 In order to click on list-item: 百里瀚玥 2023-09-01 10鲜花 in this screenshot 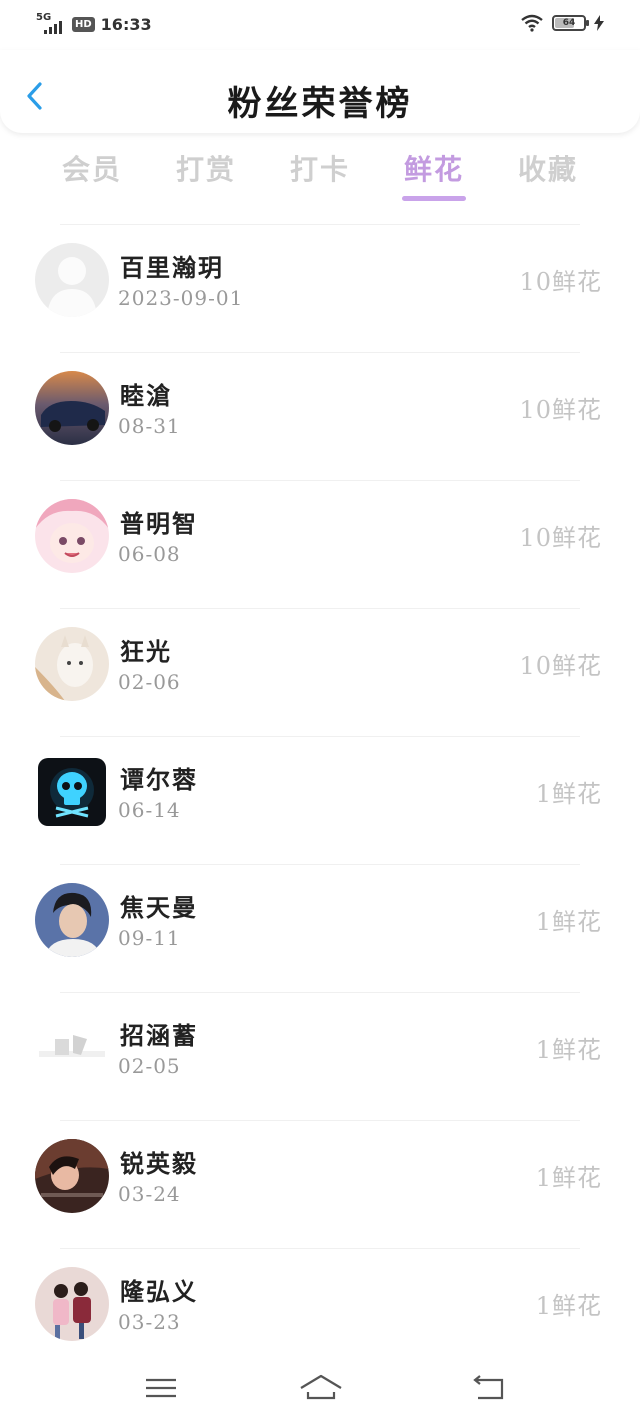, I will do `click(320, 288)`.